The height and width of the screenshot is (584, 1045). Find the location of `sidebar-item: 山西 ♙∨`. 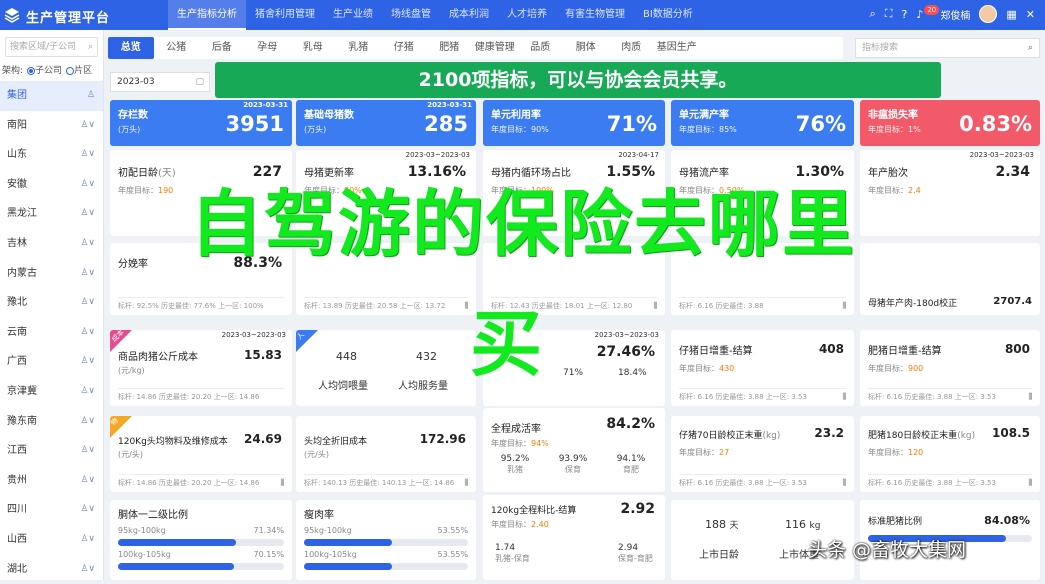

sidebar-item: 山西 ♙∨ is located at coordinates (51, 540).